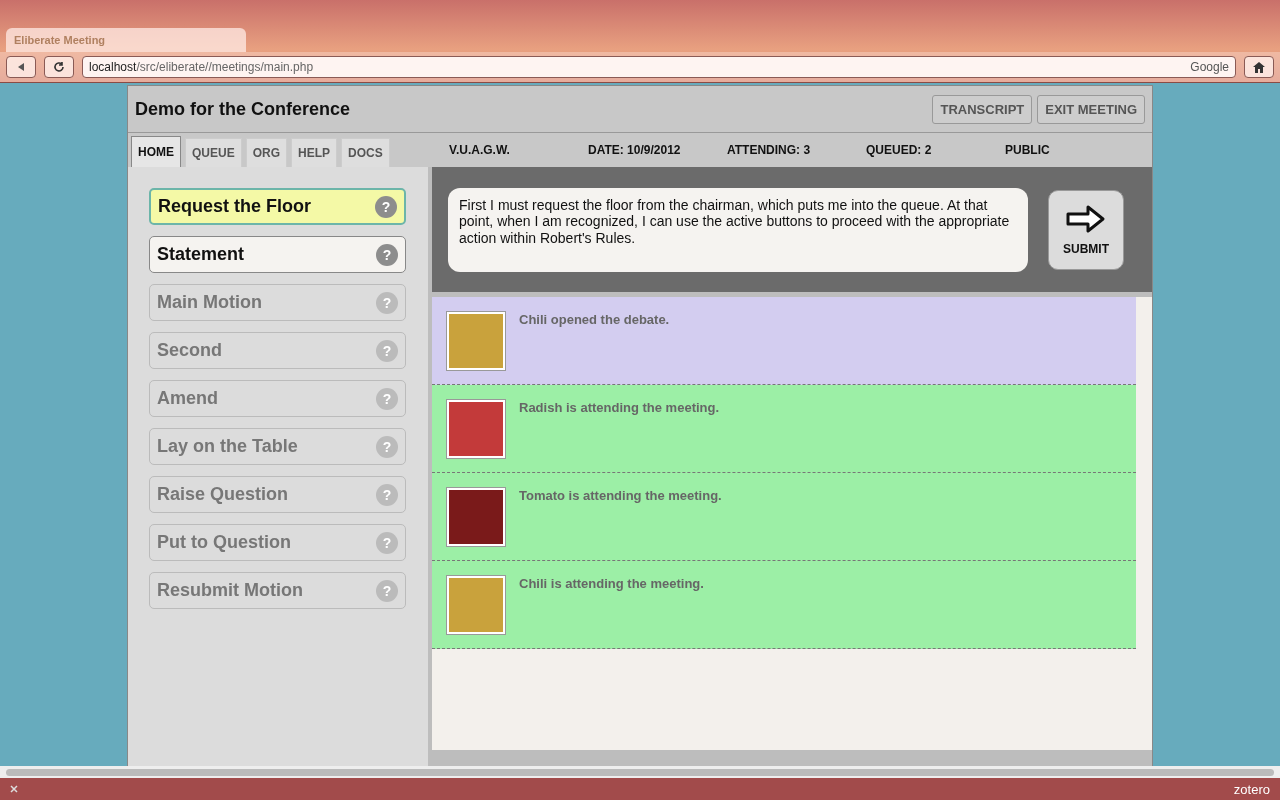  What do you see at coordinates (1028, 150) in the screenshot?
I see `meeting-info: PUBLIC` at bounding box center [1028, 150].